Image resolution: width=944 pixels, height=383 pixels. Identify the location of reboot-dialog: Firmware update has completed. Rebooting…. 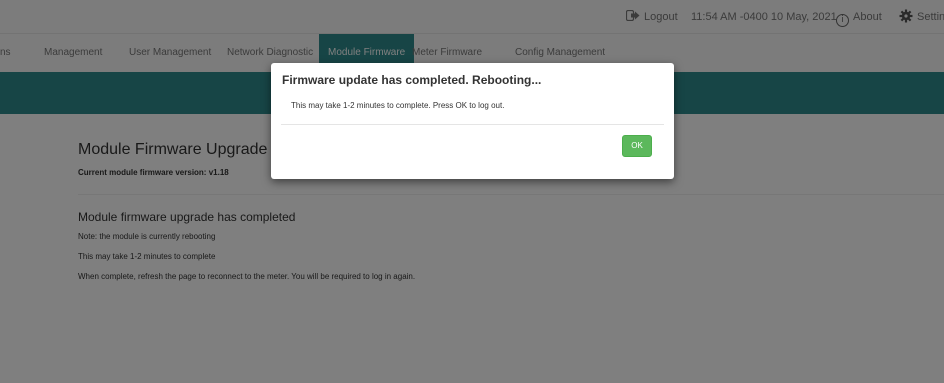
(472, 121).